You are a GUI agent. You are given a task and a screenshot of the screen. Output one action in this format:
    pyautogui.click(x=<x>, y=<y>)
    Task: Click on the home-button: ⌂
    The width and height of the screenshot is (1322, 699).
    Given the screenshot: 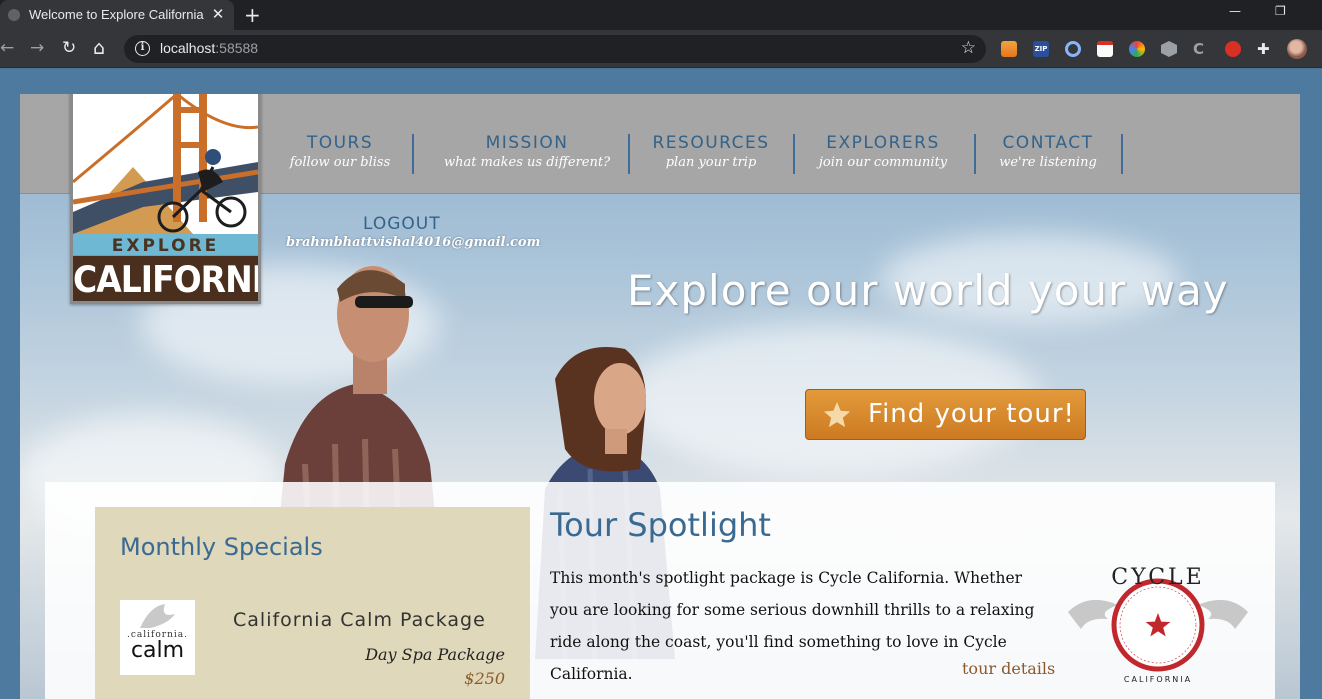 What is the action you would take?
    pyautogui.click(x=99, y=48)
    